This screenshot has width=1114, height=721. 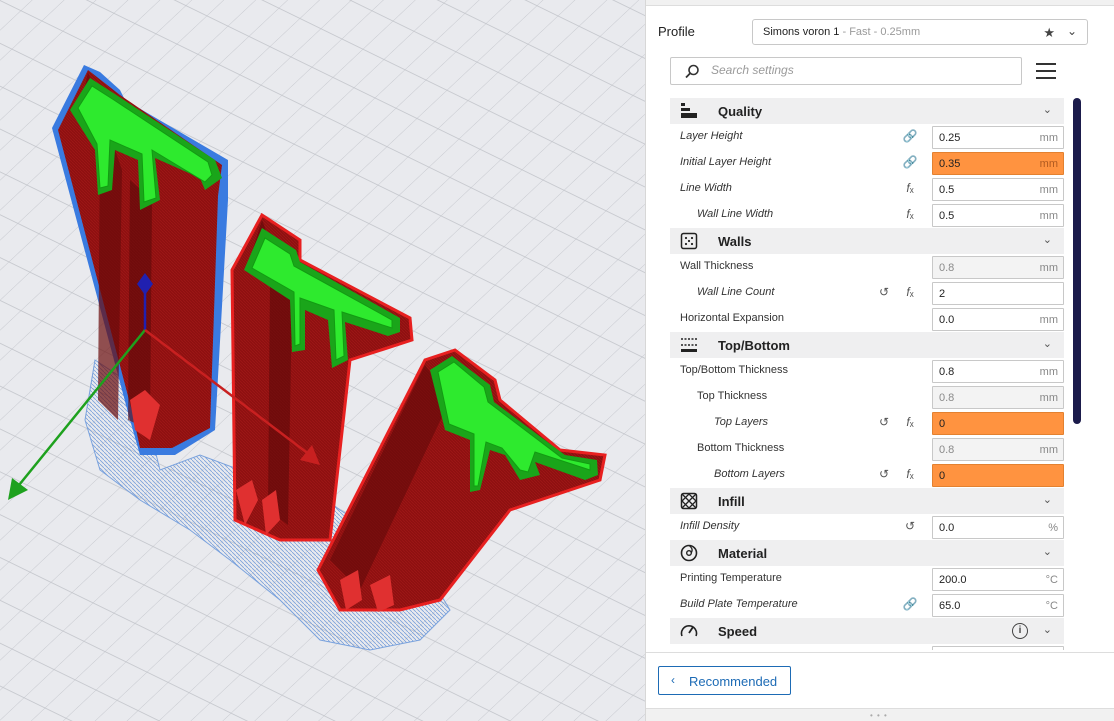 What do you see at coordinates (998, 189) in the screenshot?
I see `line-width-field: 0.5 mm` at bounding box center [998, 189].